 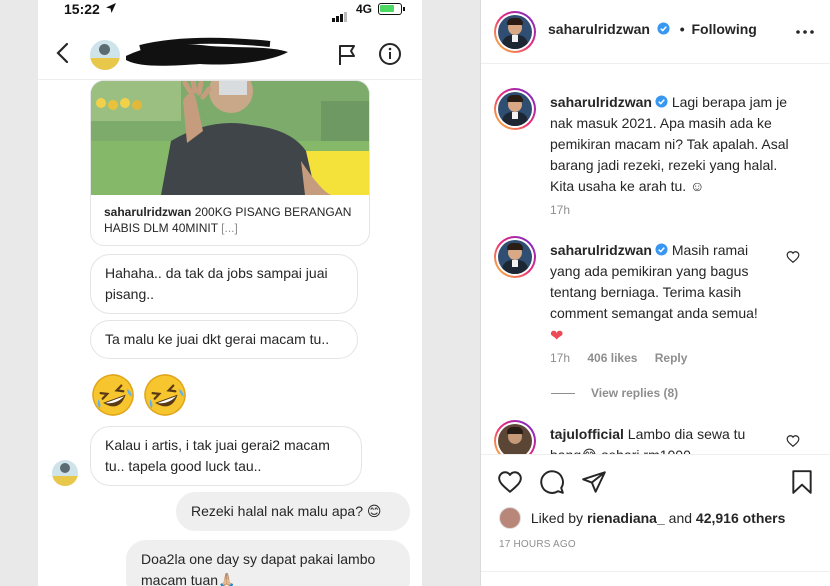 I want to click on liked-by-and: and, so click(x=680, y=518).